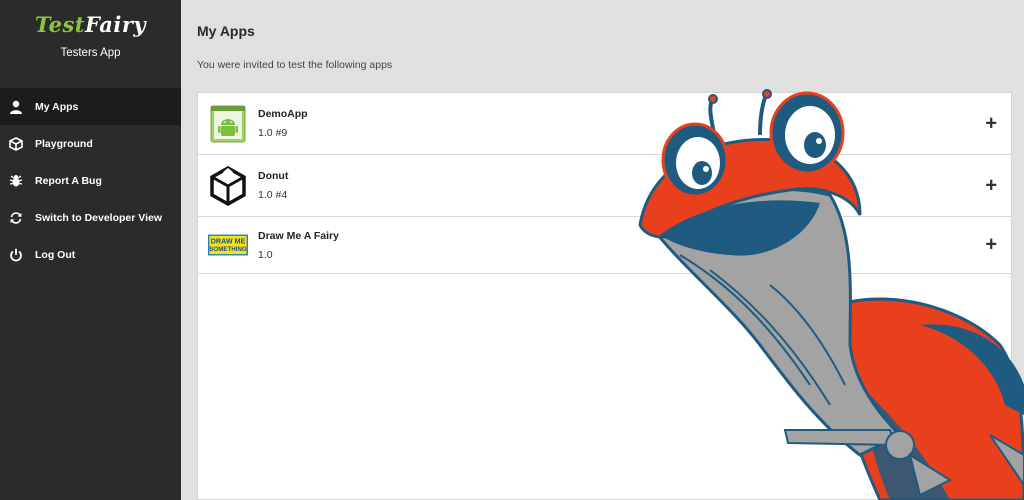 This screenshot has width=1024, height=500. I want to click on cube-icon, so click(16, 143).